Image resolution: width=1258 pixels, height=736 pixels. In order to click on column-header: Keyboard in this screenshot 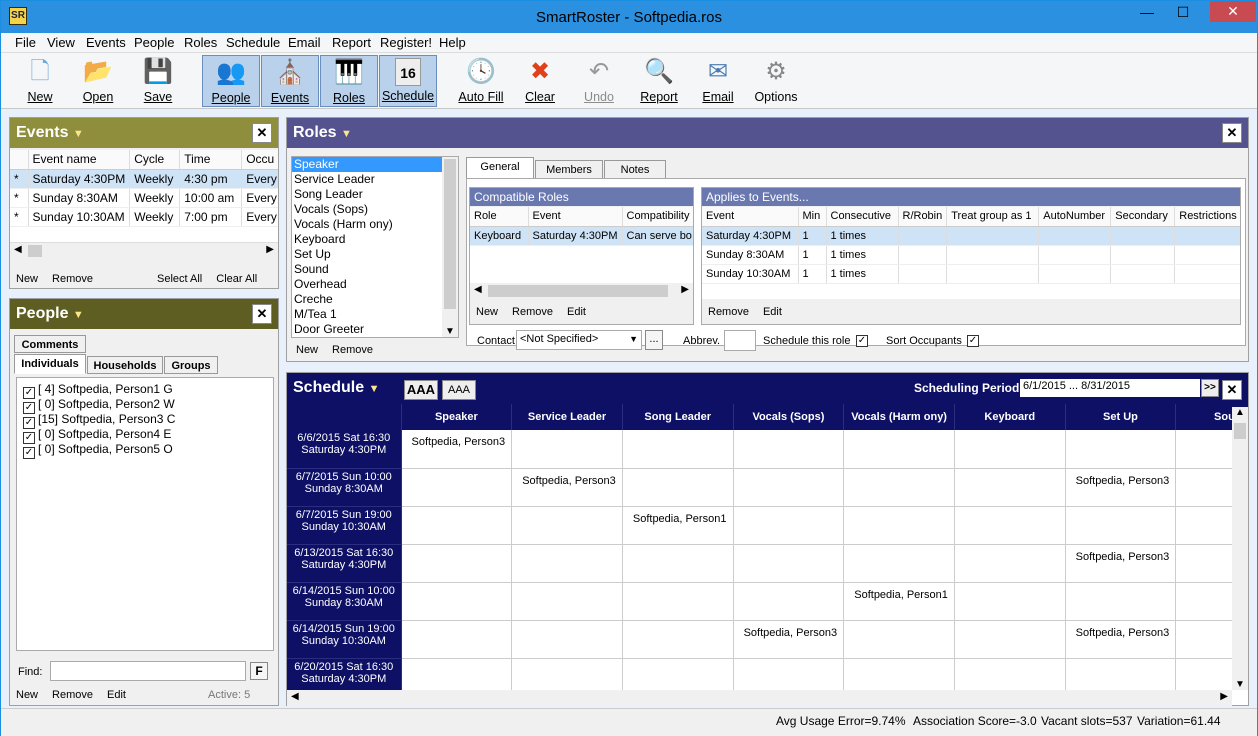, I will do `click(1010, 417)`.